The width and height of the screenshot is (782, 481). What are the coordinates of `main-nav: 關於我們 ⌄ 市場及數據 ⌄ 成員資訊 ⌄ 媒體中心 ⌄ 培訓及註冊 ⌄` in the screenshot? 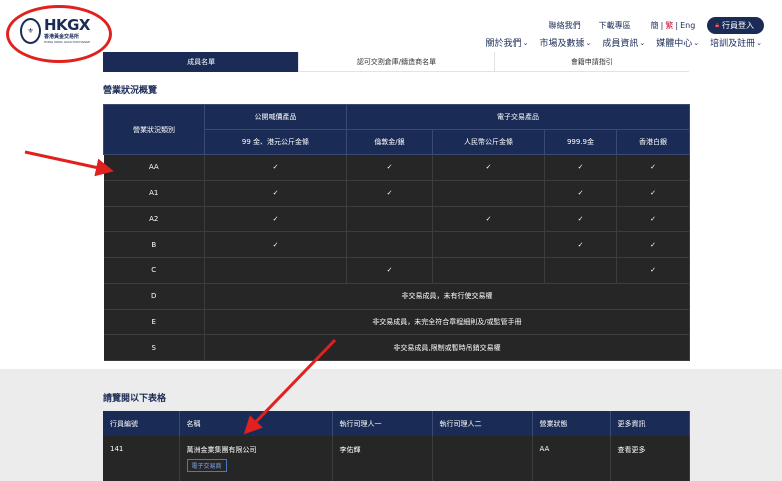 It's located at (618, 43).